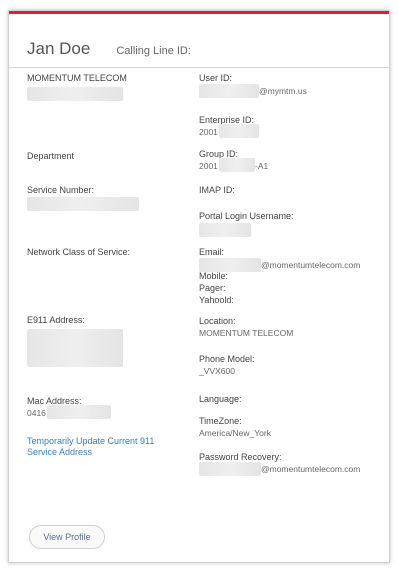 The height and width of the screenshot is (571, 398). Describe the element at coordinates (217, 371) in the screenshot. I see `phone-model-value: _VVX600` at that location.